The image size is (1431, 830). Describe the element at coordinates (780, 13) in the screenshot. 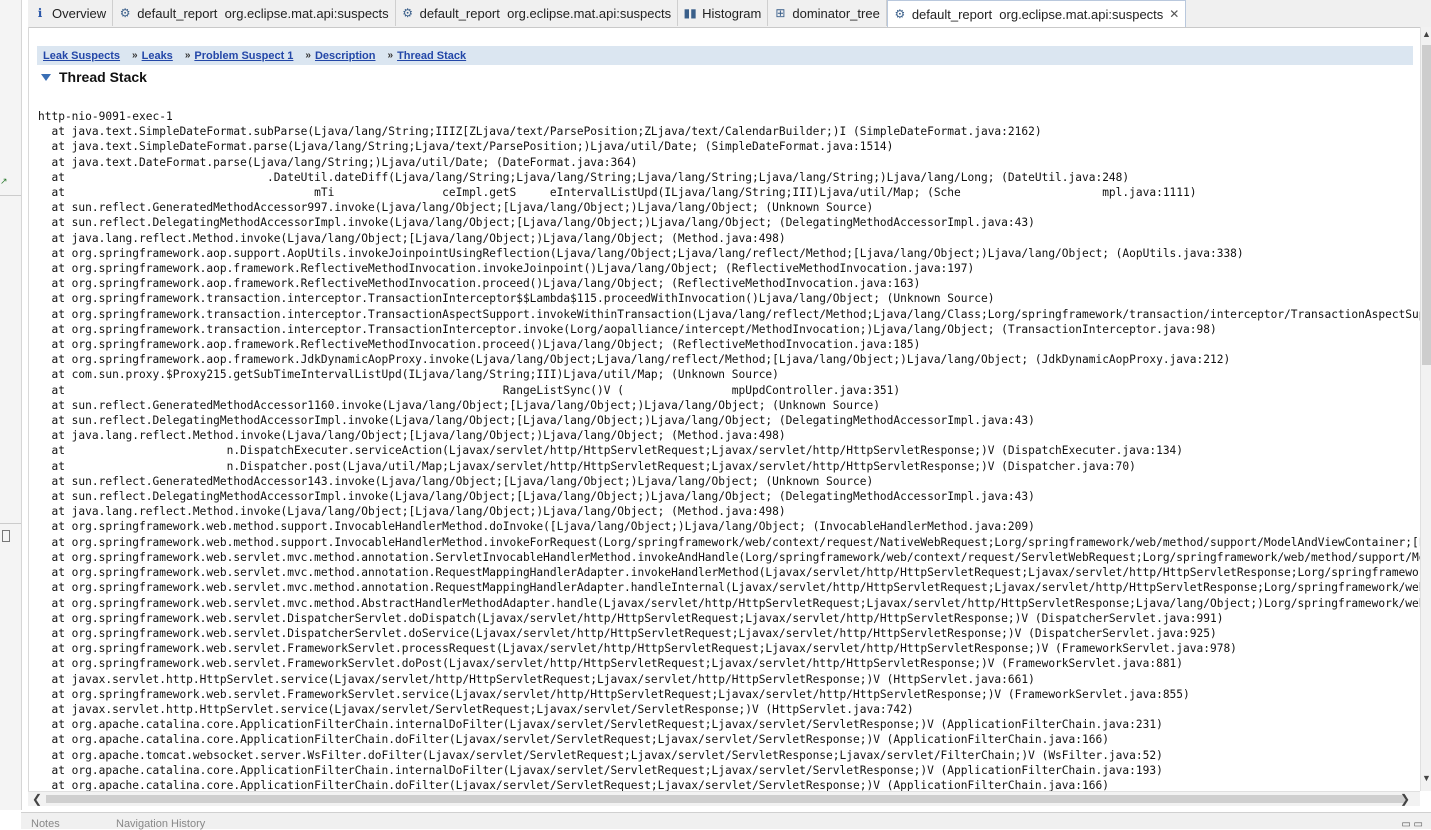

I see `tree-icon: ⊞` at that location.